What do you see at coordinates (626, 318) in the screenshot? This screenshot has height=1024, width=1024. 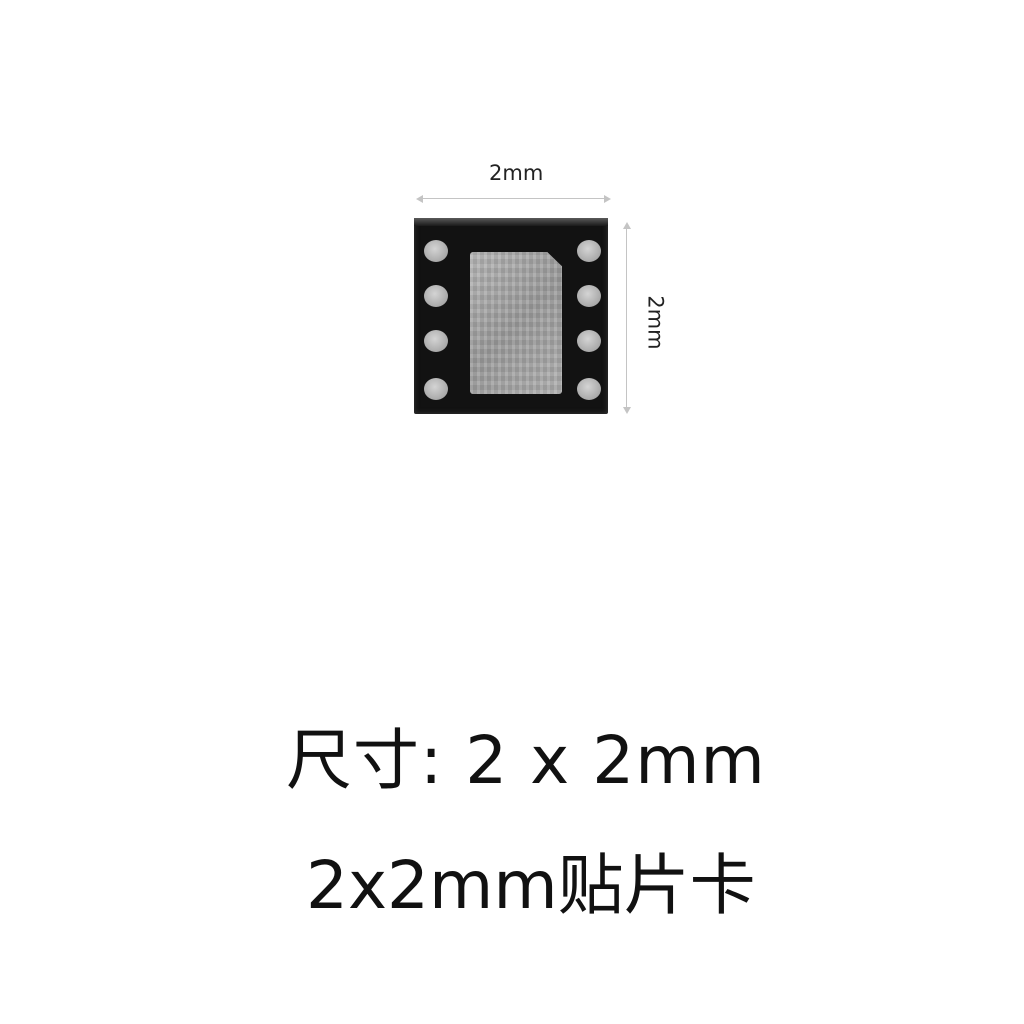 I see `height-dimension-line` at bounding box center [626, 318].